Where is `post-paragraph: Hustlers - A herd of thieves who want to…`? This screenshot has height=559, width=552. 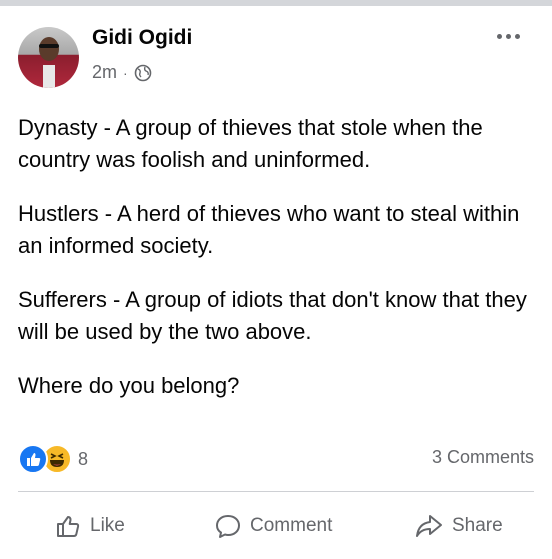 post-paragraph: Hustlers - A herd of thieves who want to… is located at coordinates (269, 229).